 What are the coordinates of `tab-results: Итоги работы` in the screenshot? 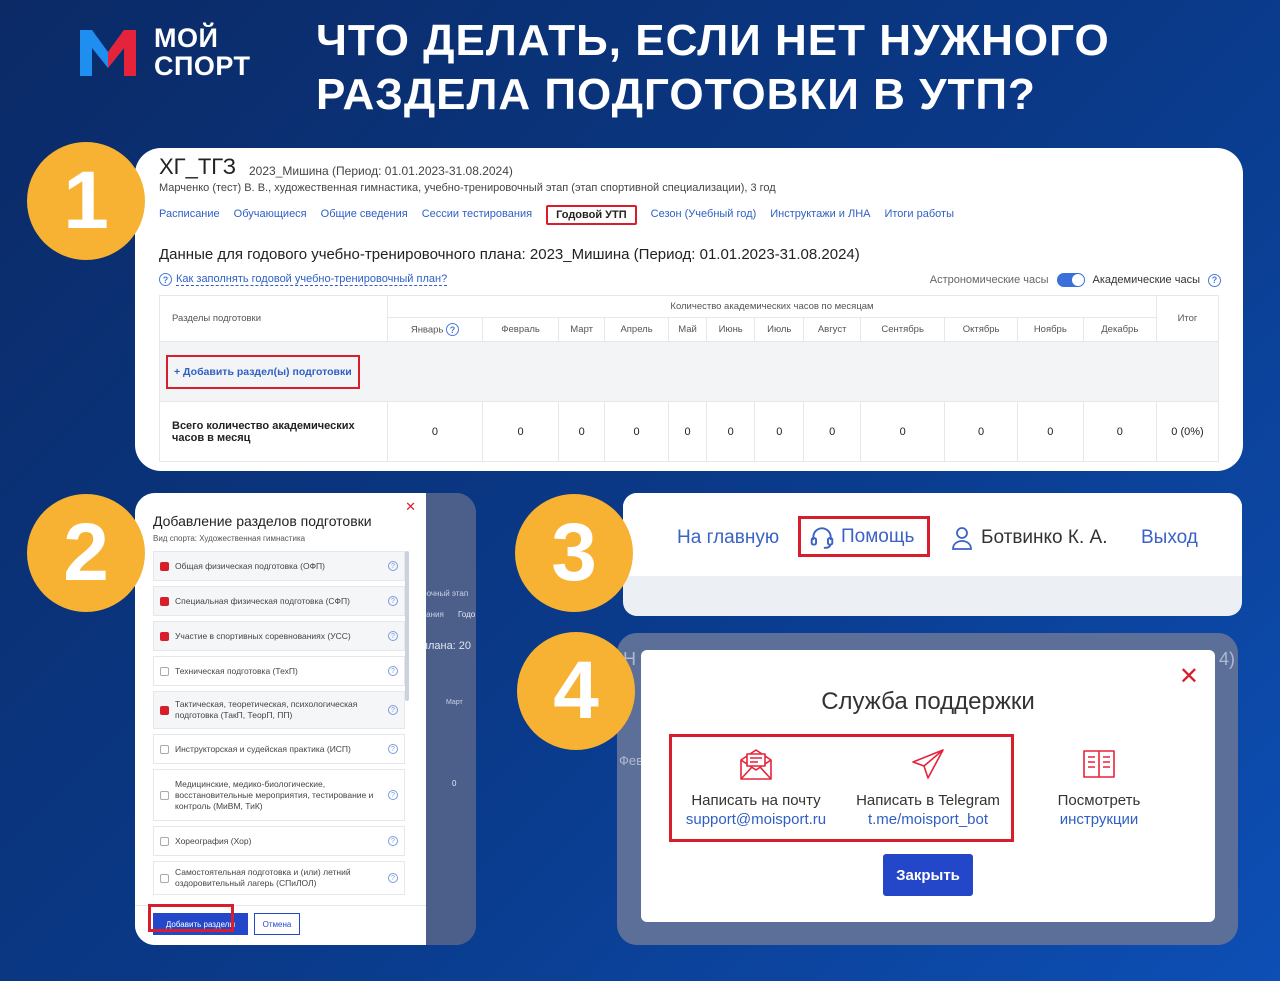 It's located at (919, 216).